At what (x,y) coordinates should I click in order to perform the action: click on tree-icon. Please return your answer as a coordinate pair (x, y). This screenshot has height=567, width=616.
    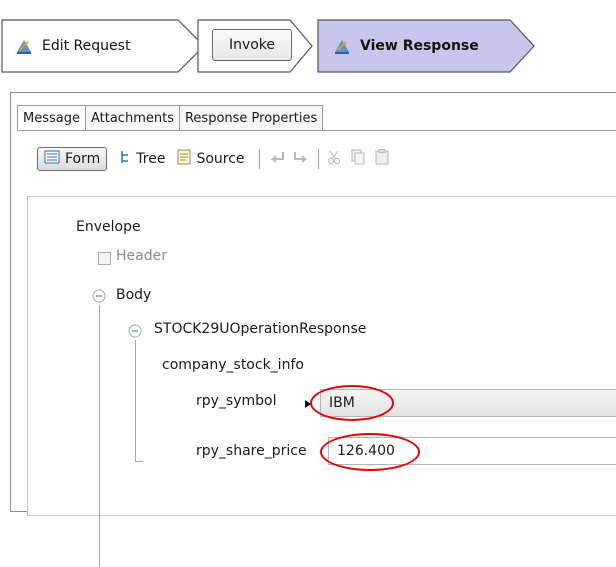
    Looking at the image, I should click on (125, 159).